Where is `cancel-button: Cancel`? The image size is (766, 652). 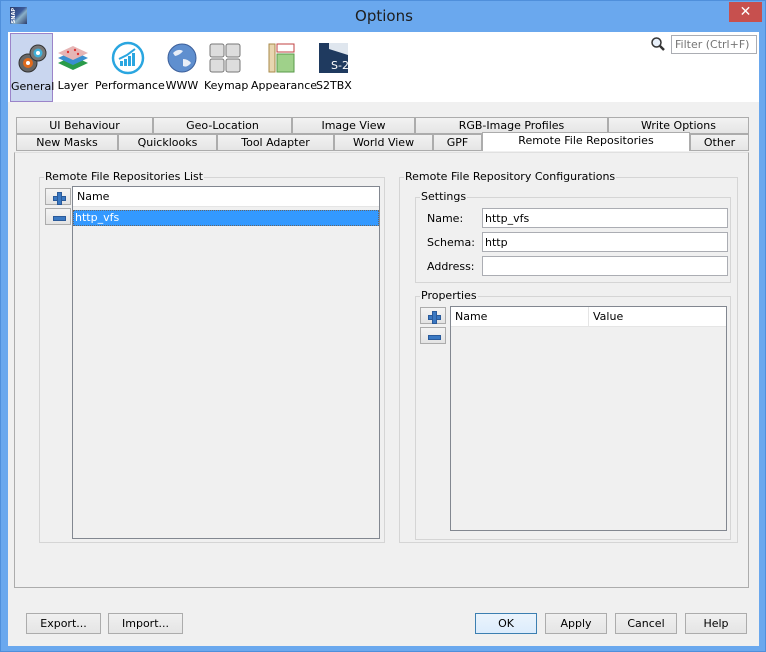
cancel-button: Cancel is located at coordinates (646, 623).